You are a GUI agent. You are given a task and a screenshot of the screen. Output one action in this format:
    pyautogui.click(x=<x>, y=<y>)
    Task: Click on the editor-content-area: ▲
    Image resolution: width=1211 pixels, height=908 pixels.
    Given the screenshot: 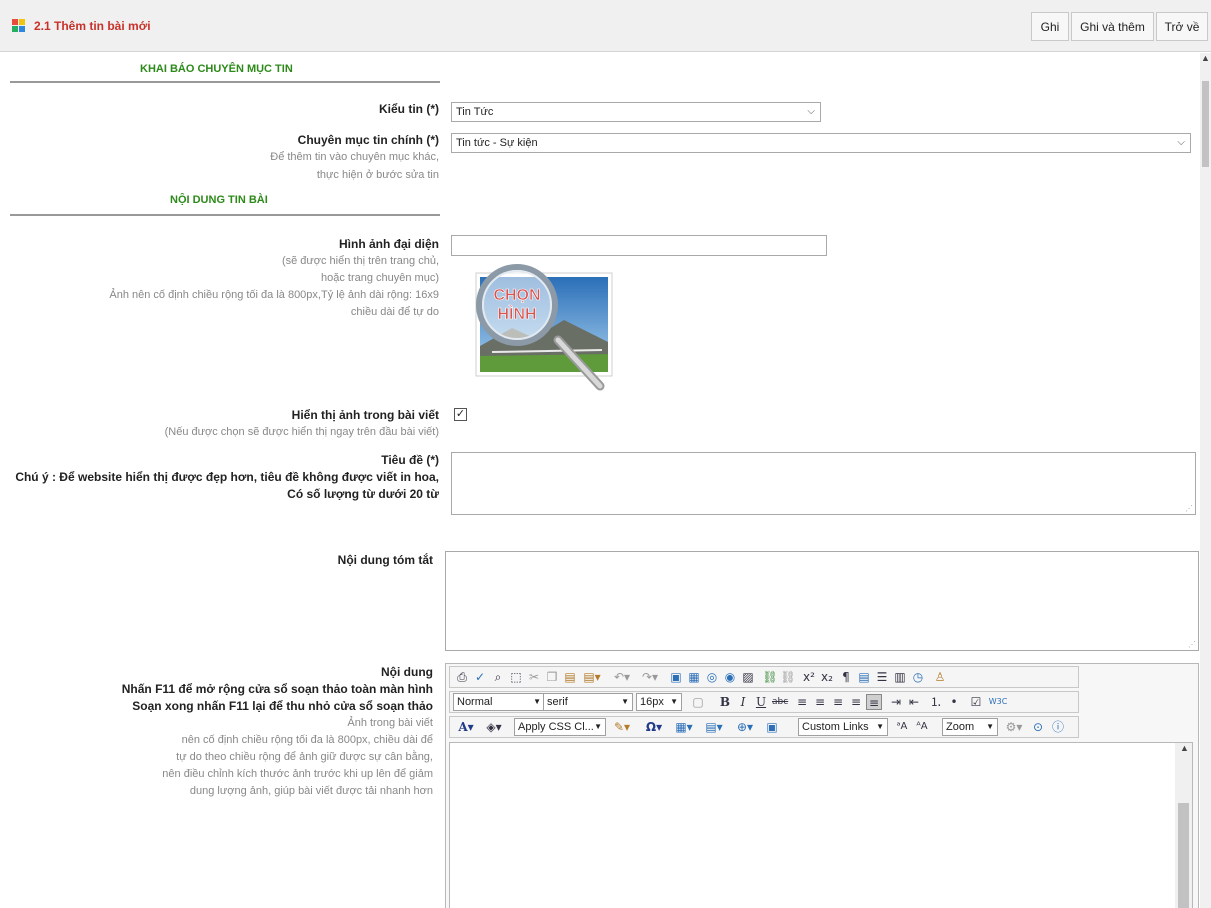 What is the action you would take?
    pyautogui.click(x=821, y=825)
    